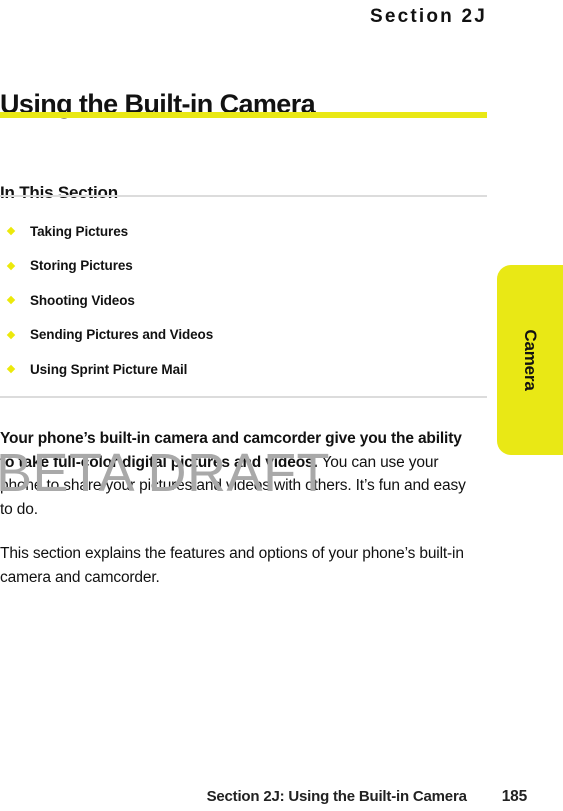 The width and height of the screenshot is (563, 811). I want to click on footer-section-title: Section 2J: Using the Built-in Camera, so click(336, 796).